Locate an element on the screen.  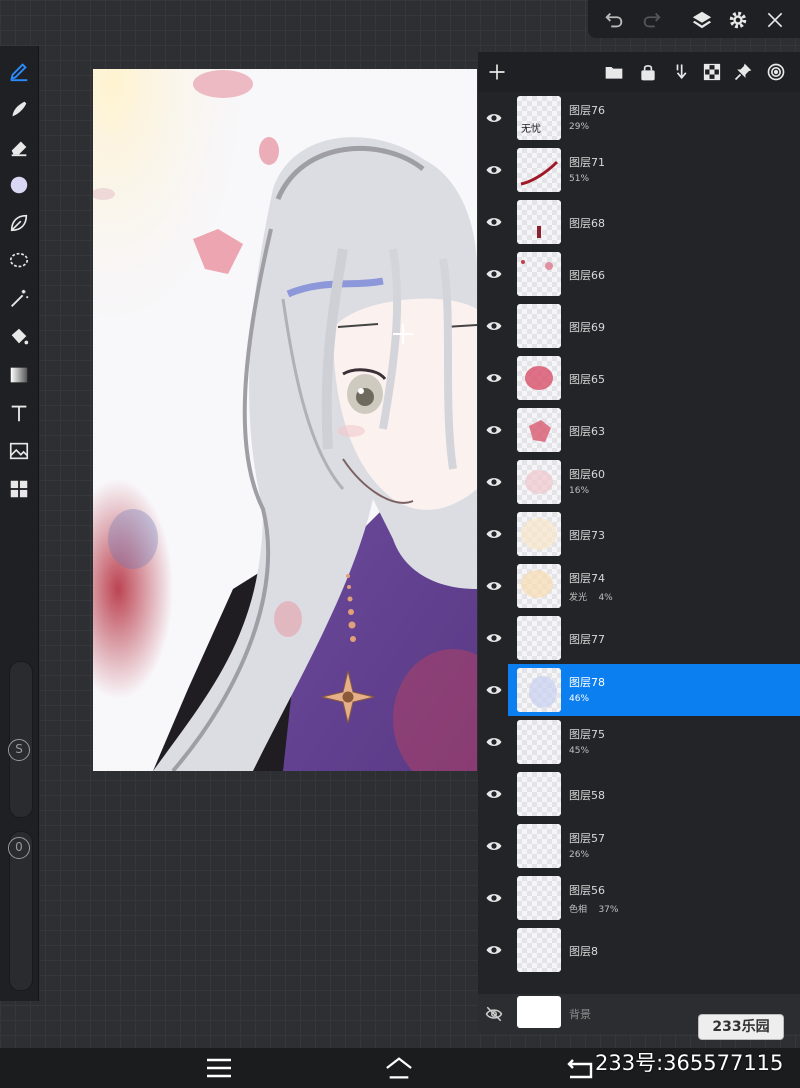
lasso-select-icon is located at coordinates (19, 261).